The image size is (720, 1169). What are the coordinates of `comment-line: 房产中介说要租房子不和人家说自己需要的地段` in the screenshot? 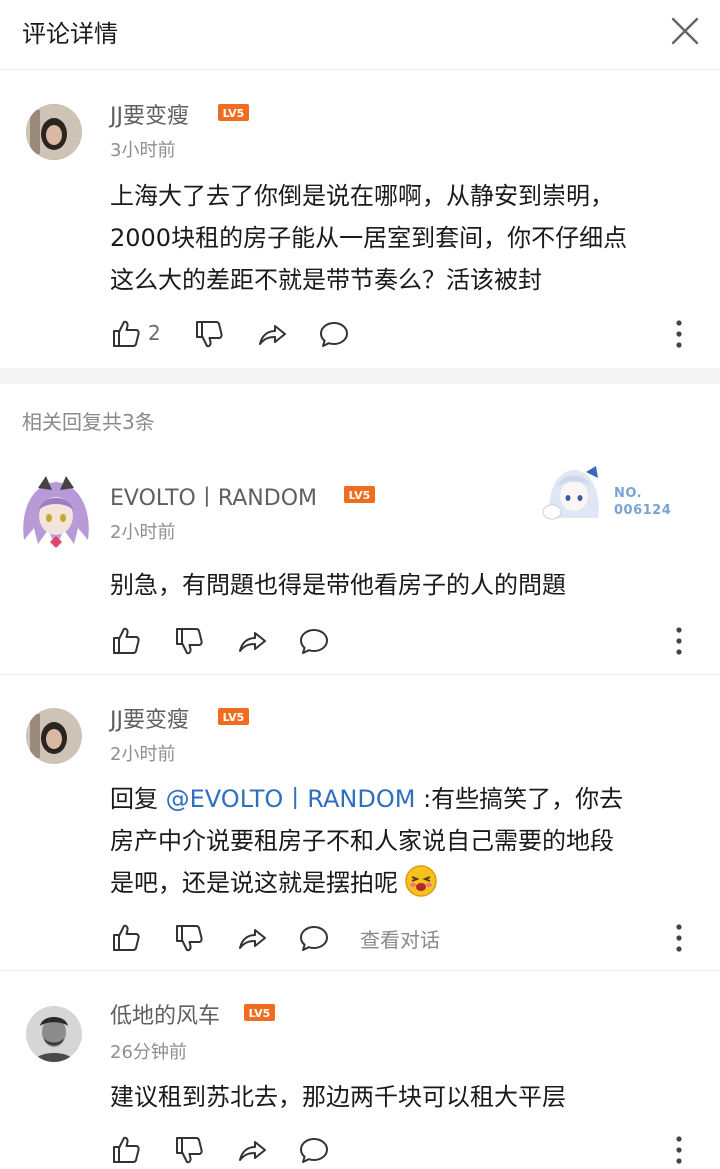 It's located at (362, 841).